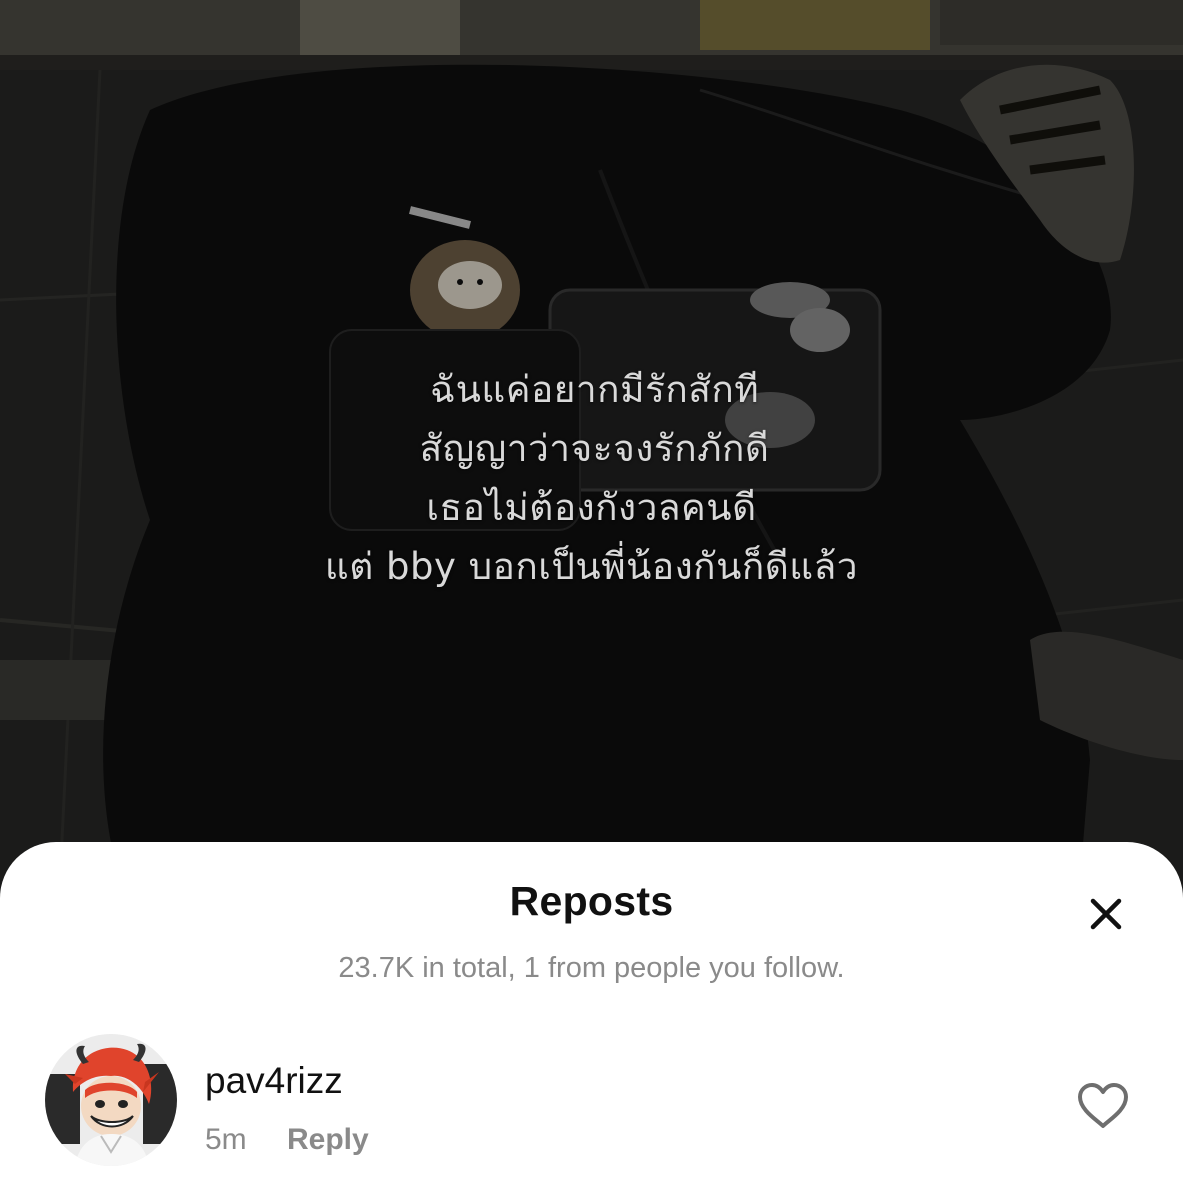 The height and width of the screenshot is (1200, 1183). I want to click on like-button, so click(1103, 1106).